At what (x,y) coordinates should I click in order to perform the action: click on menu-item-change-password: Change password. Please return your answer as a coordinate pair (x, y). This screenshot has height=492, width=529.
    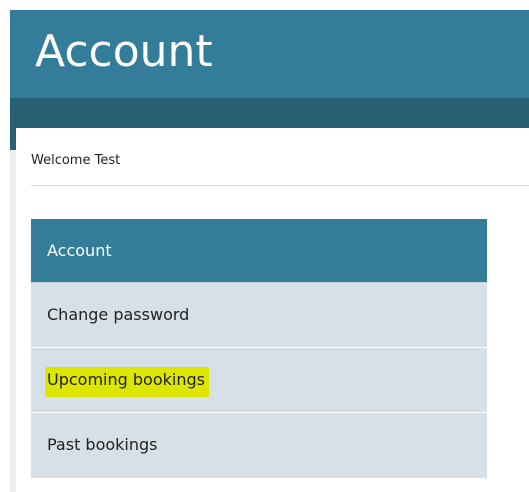
    Looking at the image, I should click on (259, 315).